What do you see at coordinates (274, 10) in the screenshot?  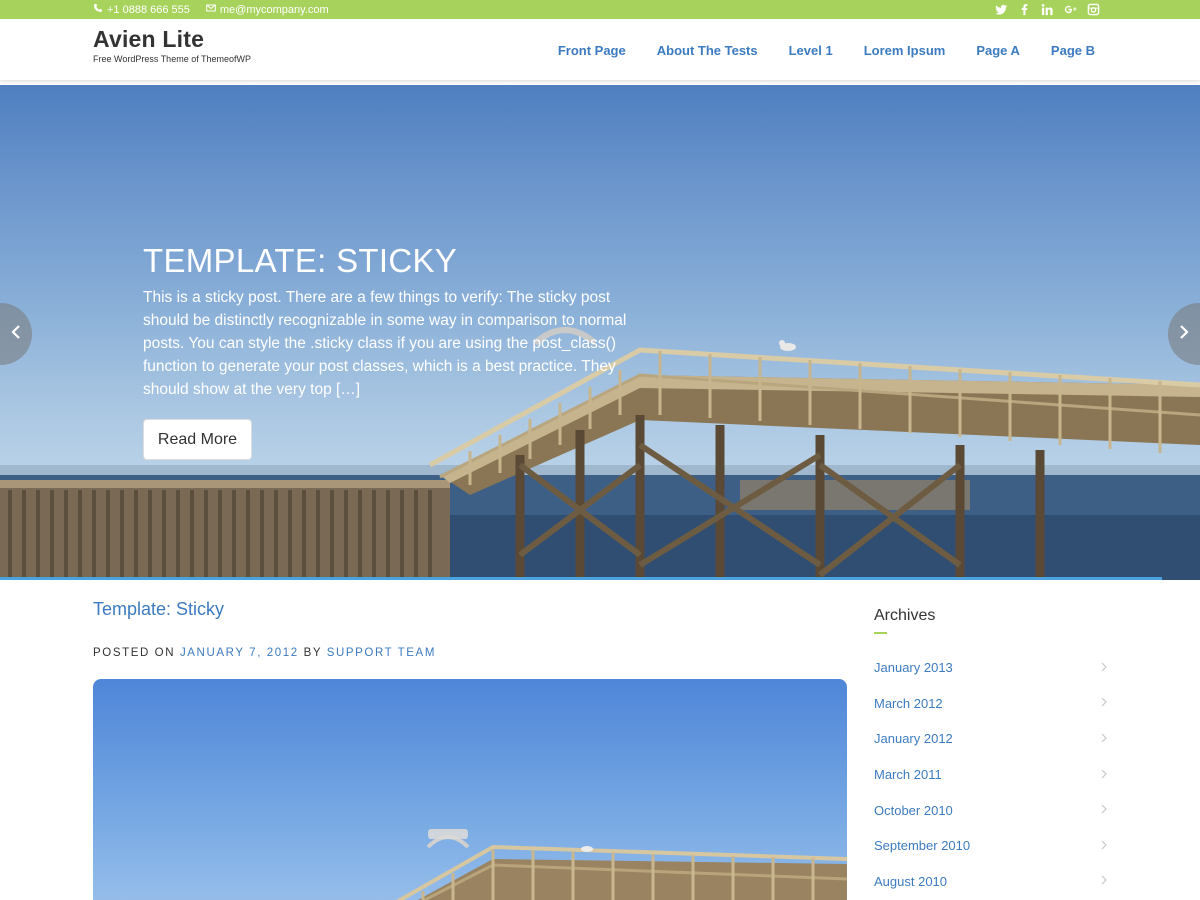 I see `email-address: me@mycompany.com` at bounding box center [274, 10].